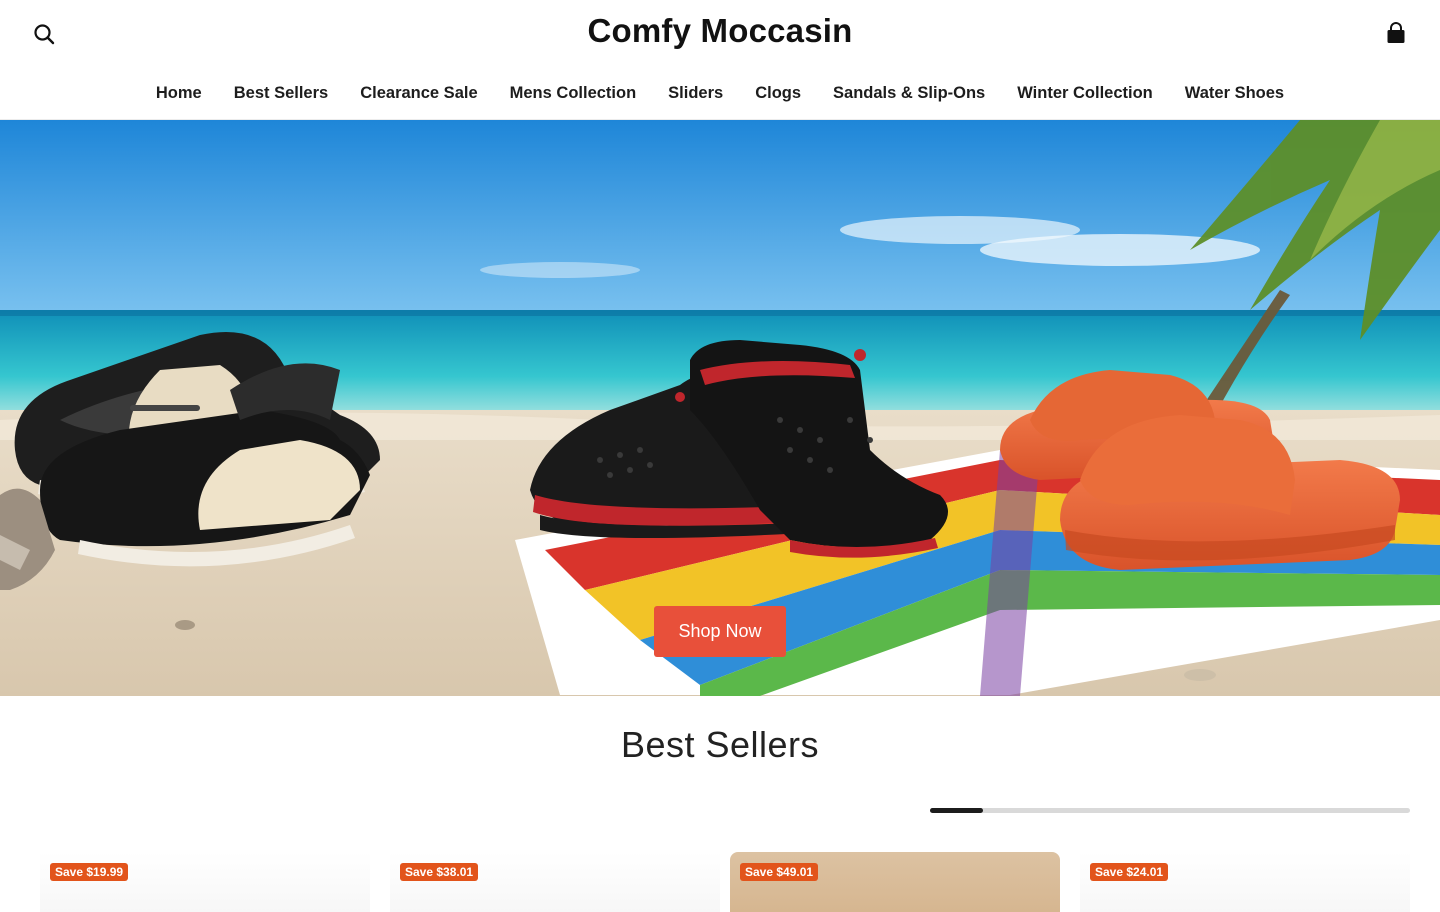  What do you see at coordinates (695, 93) in the screenshot?
I see `nav-item-sliders: Sliders` at bounding box center [695, 93].